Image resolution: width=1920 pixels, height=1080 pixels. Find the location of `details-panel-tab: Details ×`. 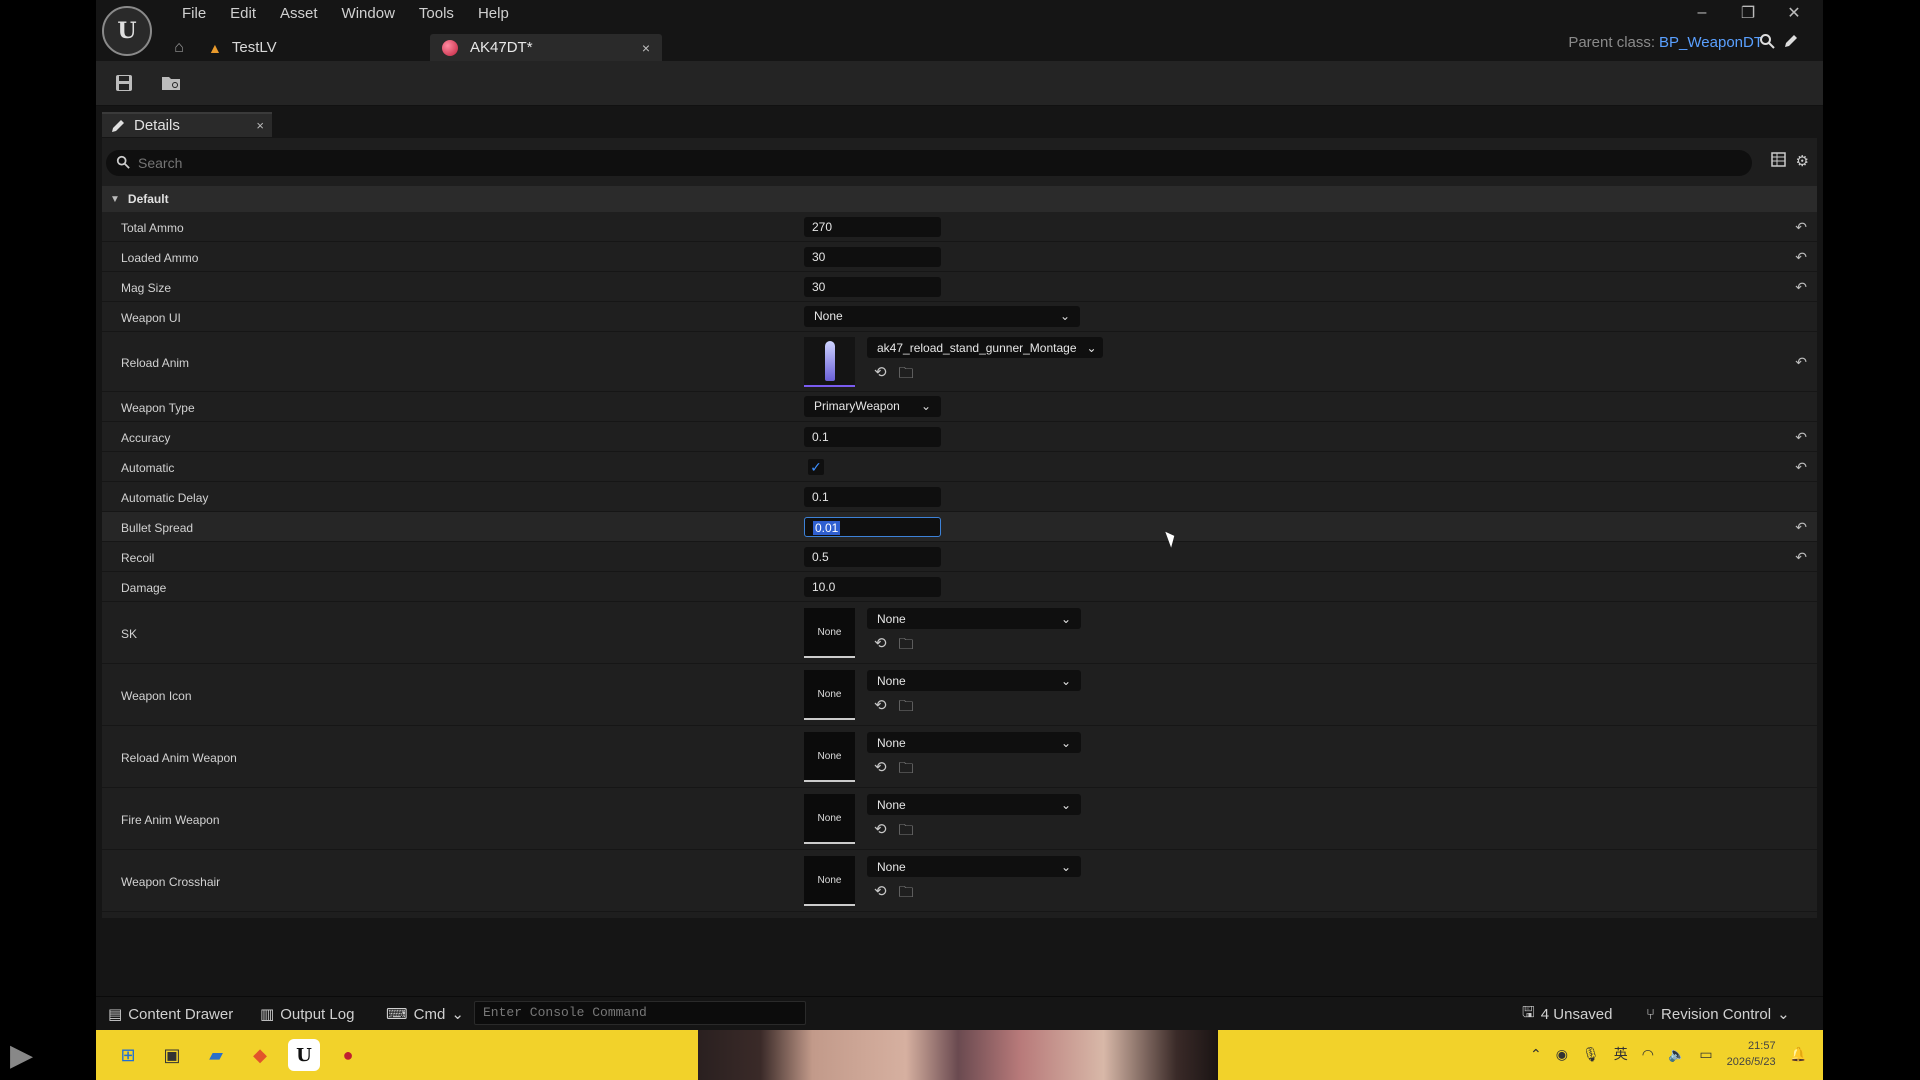

details-panel-tab: Details × is located at coordinates (187, 124).